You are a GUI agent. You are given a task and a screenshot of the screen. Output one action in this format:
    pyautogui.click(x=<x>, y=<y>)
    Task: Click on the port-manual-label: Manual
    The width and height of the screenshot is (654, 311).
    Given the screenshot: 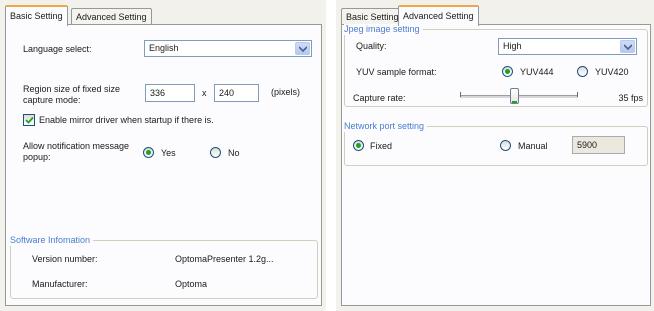 What is the action you would take?
    pyautogui.click(x=533, y=146)
    